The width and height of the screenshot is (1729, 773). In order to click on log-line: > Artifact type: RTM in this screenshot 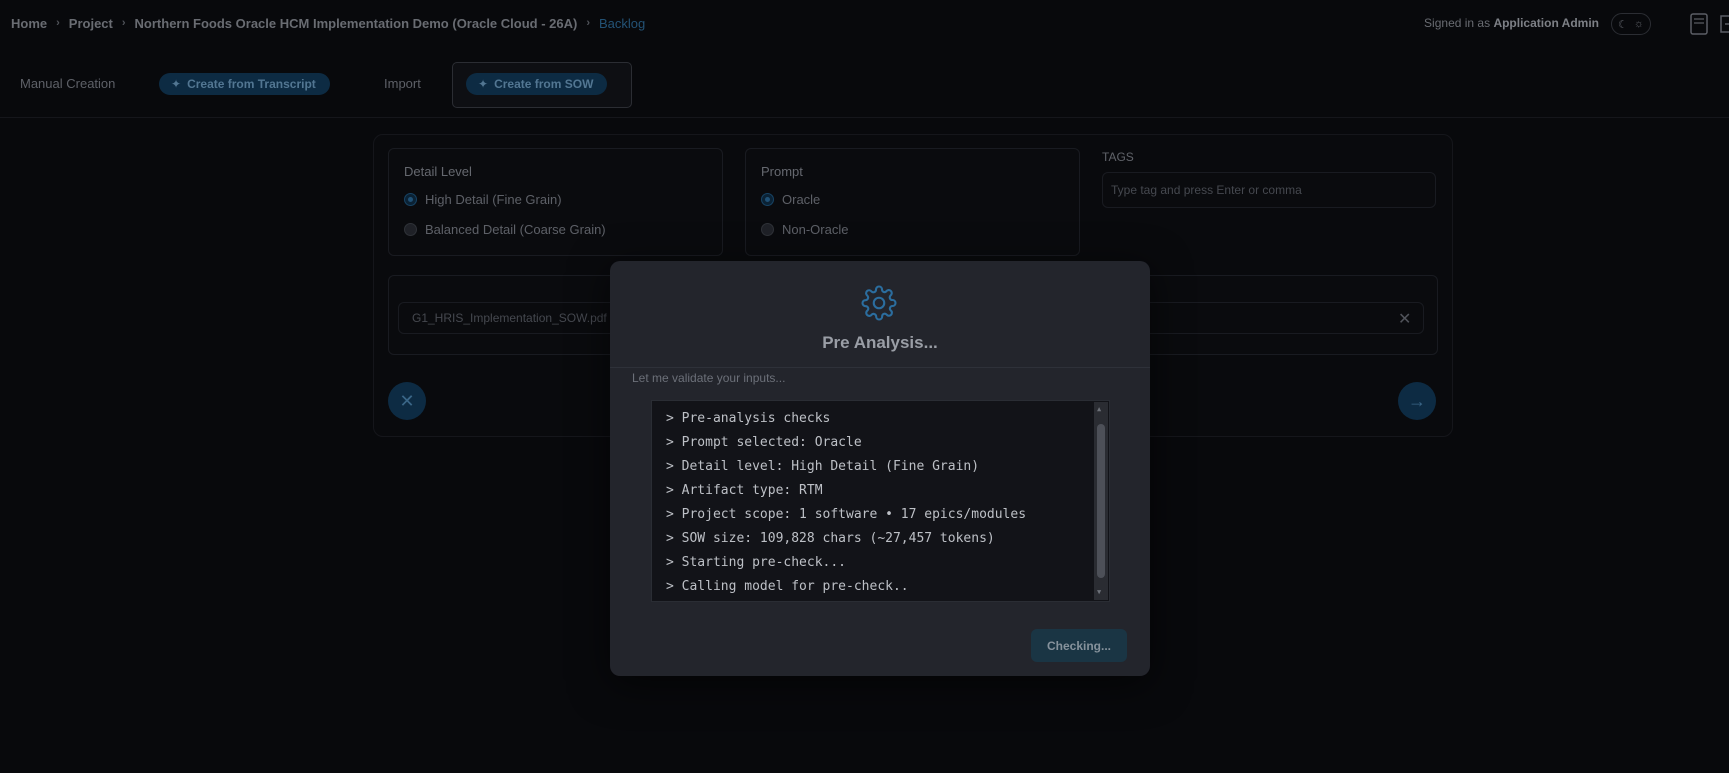, I will do `click(744, 490)`.